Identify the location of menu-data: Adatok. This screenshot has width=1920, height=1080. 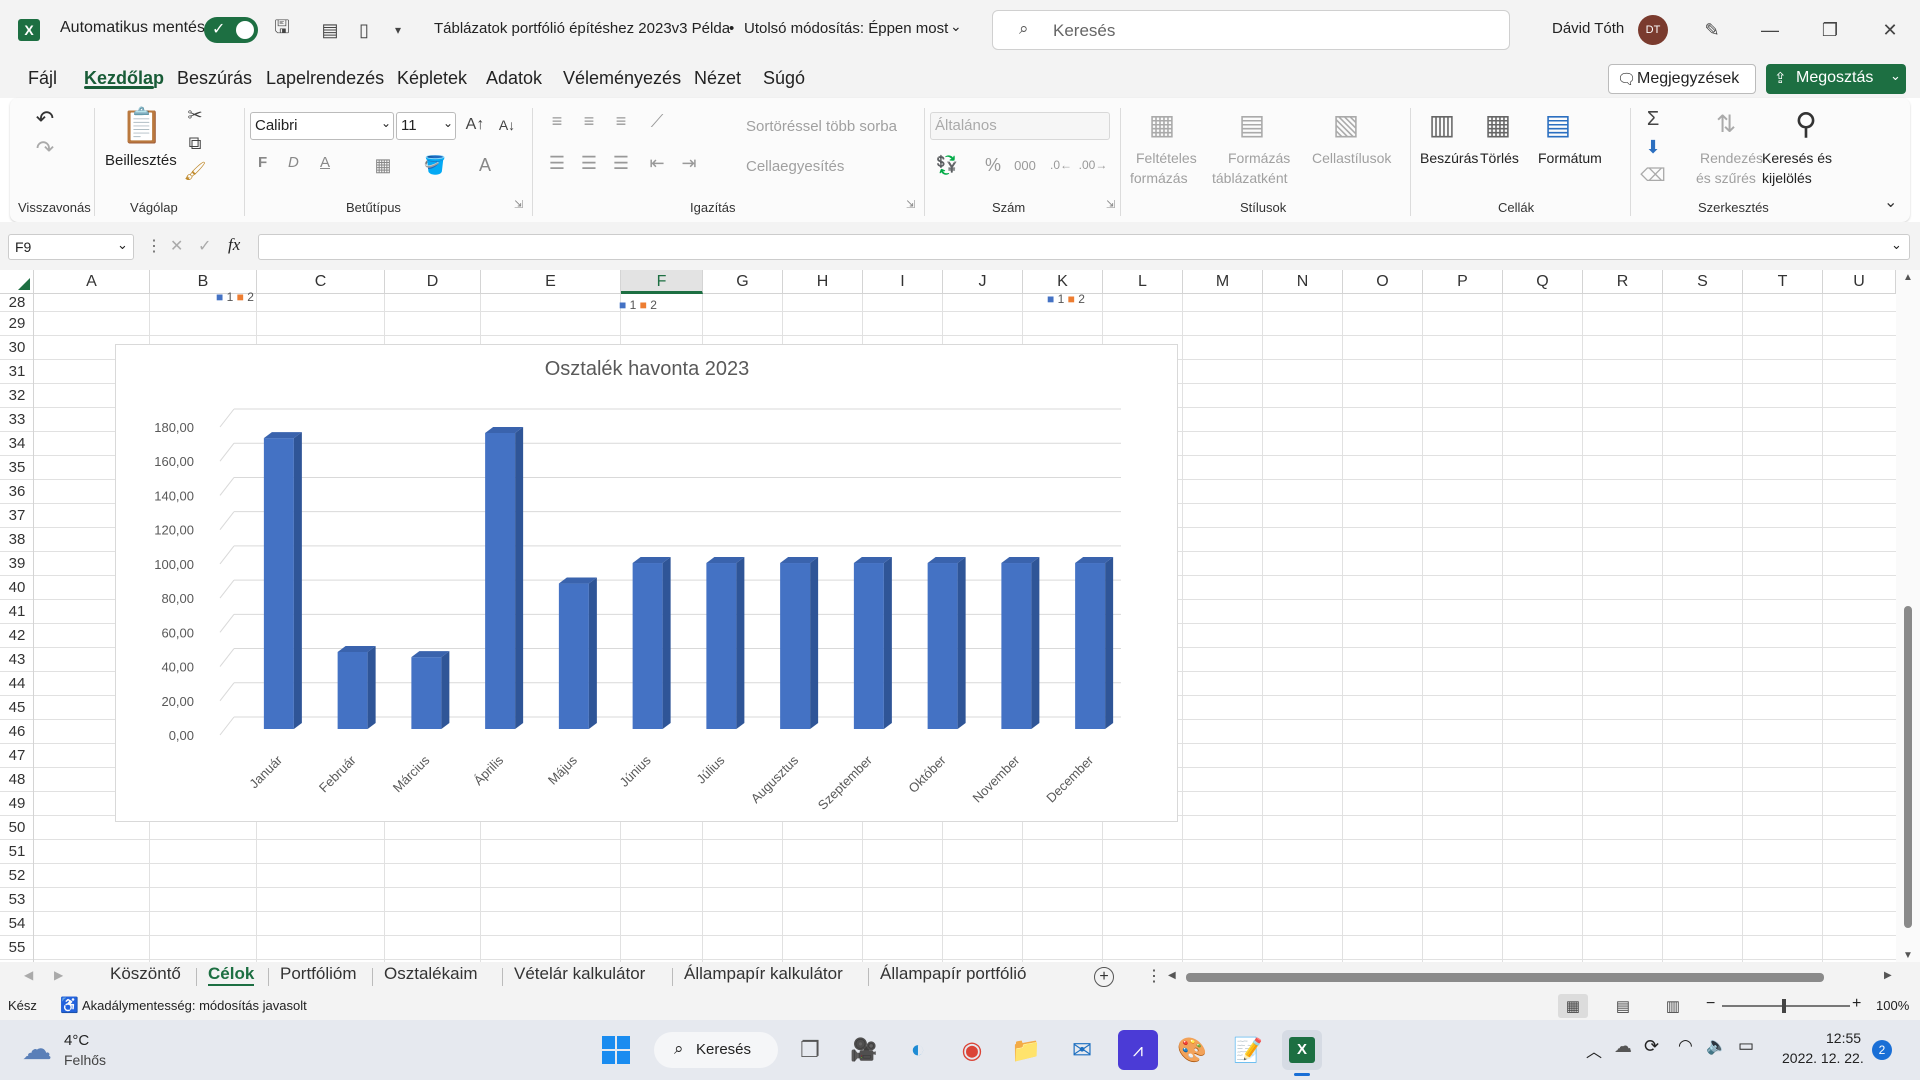
(514, 78).